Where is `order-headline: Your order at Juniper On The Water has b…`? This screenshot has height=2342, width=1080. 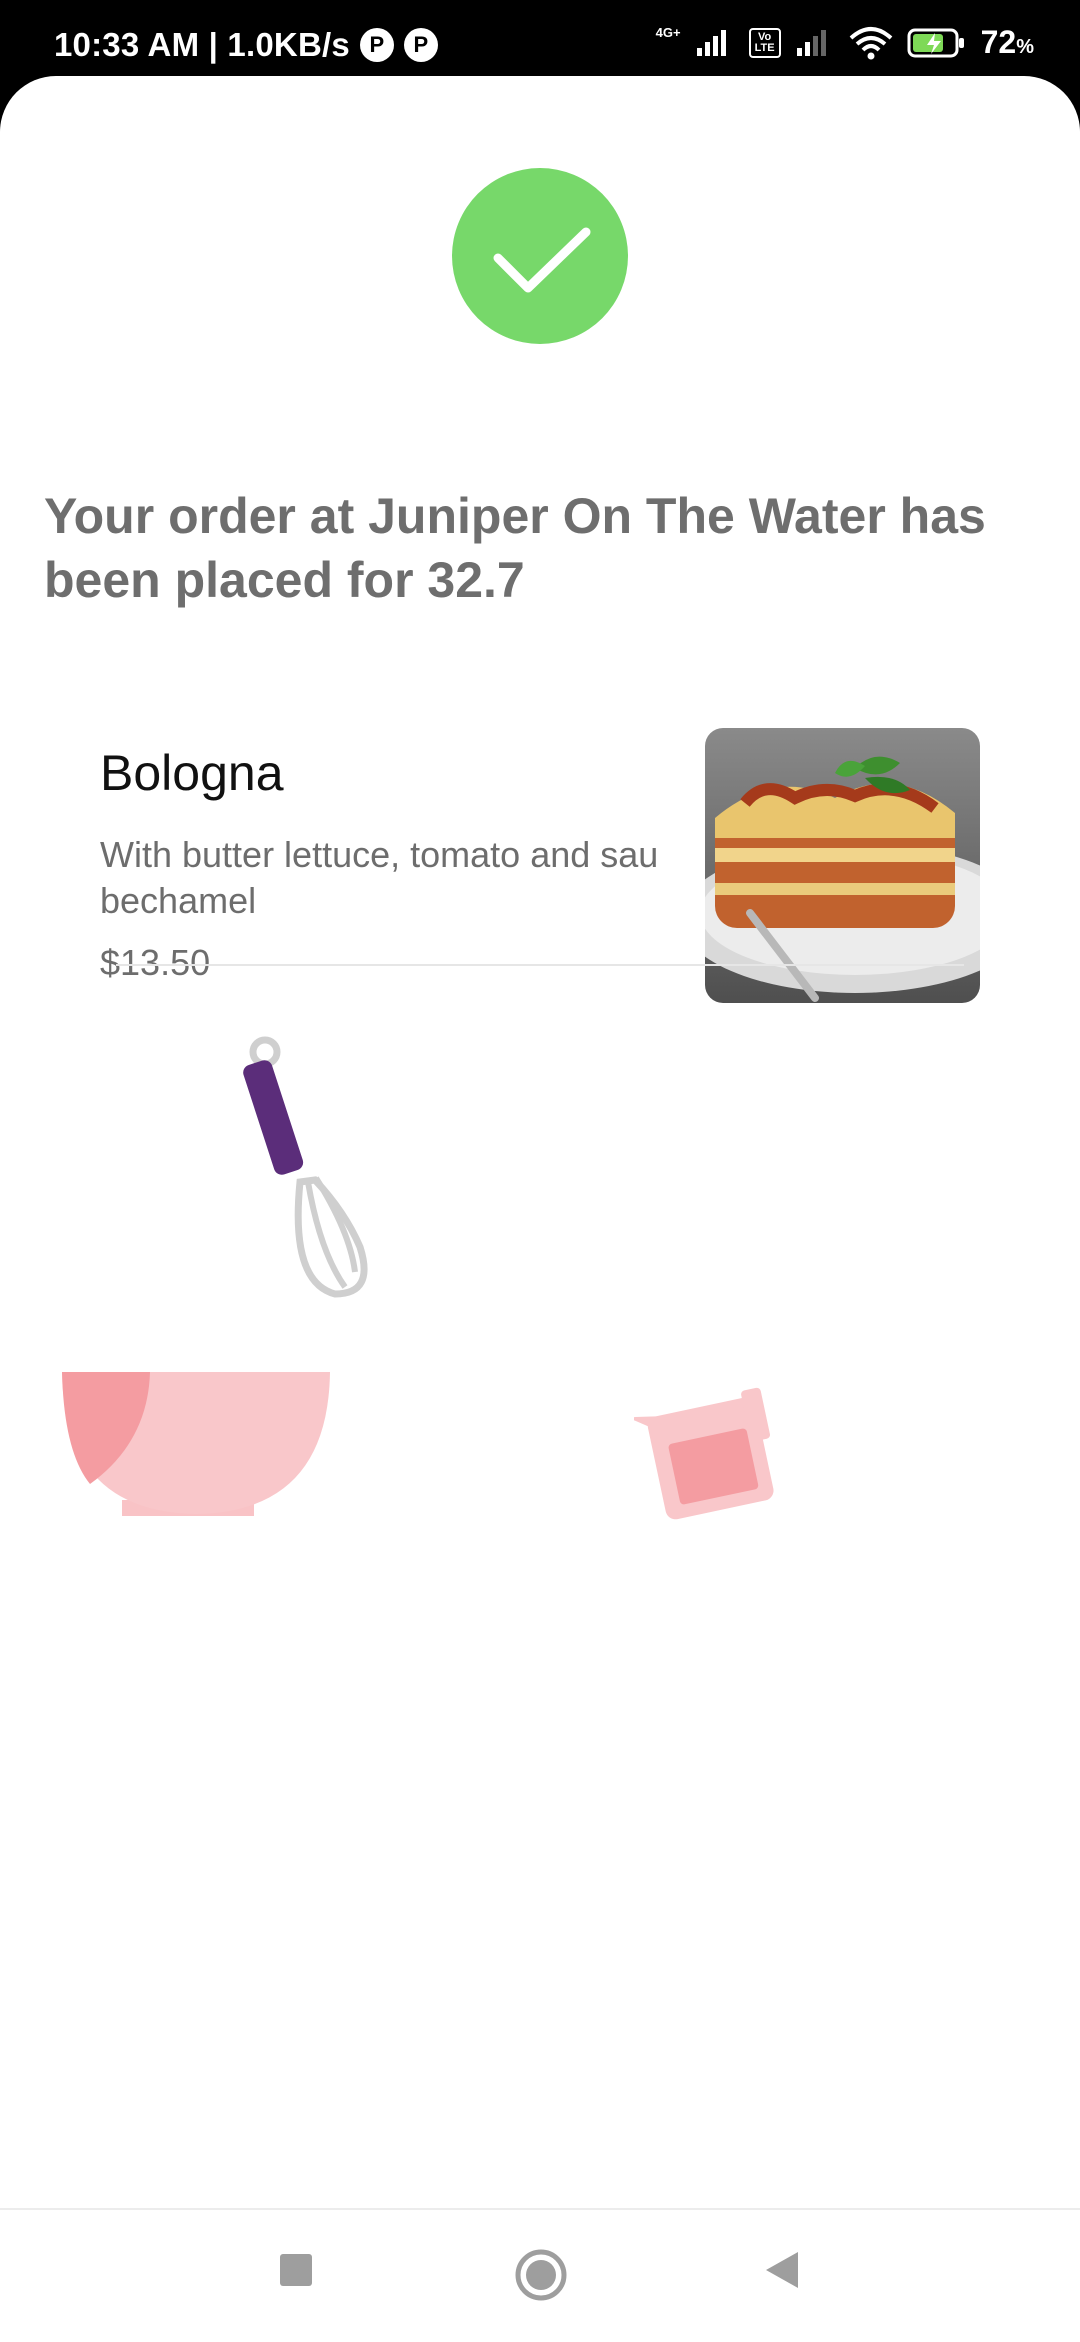 order-headline: Your order at Juniper On The Water has b… is located at coordinates (515, 548).